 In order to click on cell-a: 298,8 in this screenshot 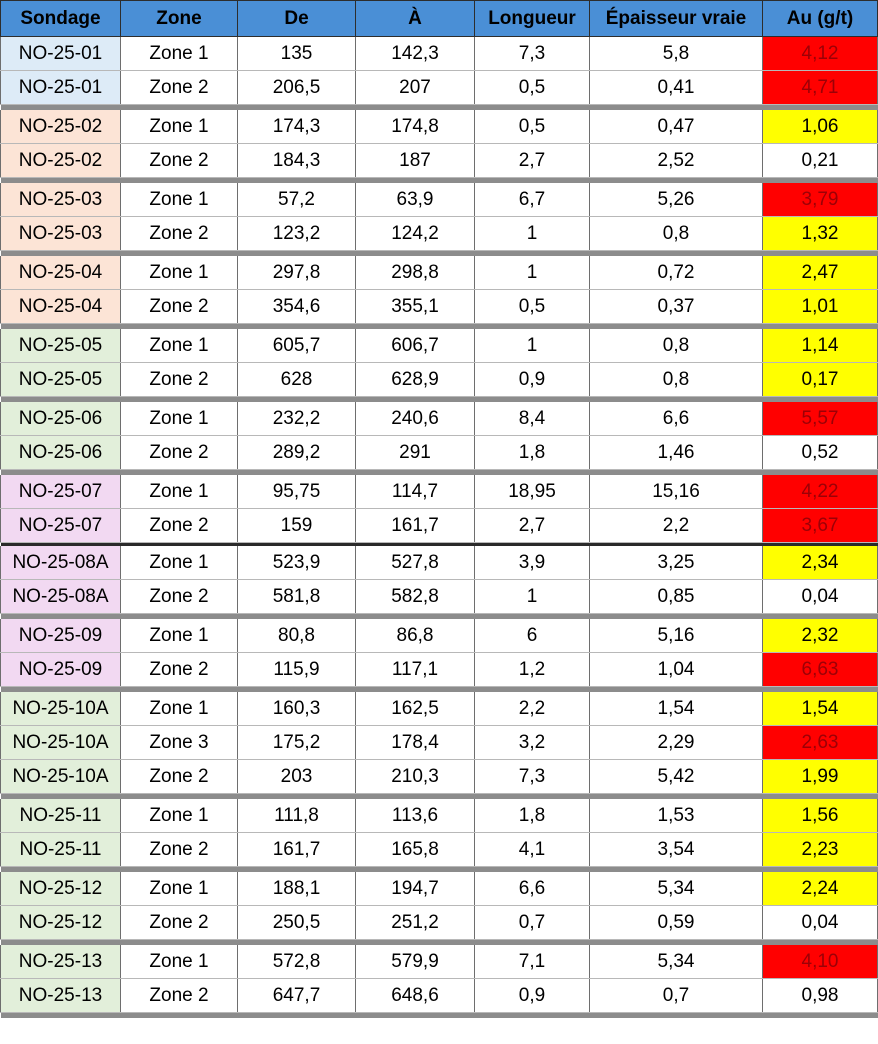, I will do `click(415, 273)`.